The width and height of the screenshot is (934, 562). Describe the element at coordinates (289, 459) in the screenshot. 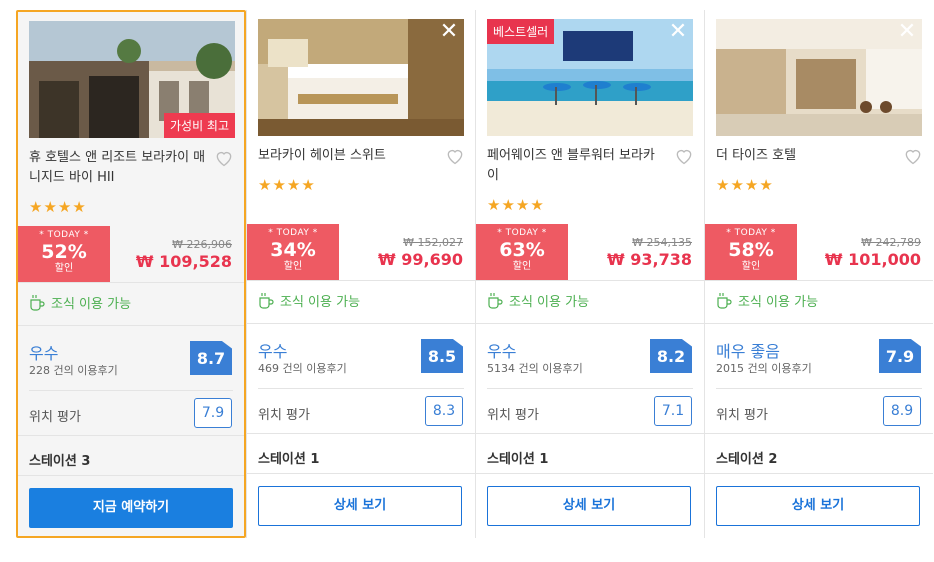

I see `station-label: 스테이션 1` at that location.